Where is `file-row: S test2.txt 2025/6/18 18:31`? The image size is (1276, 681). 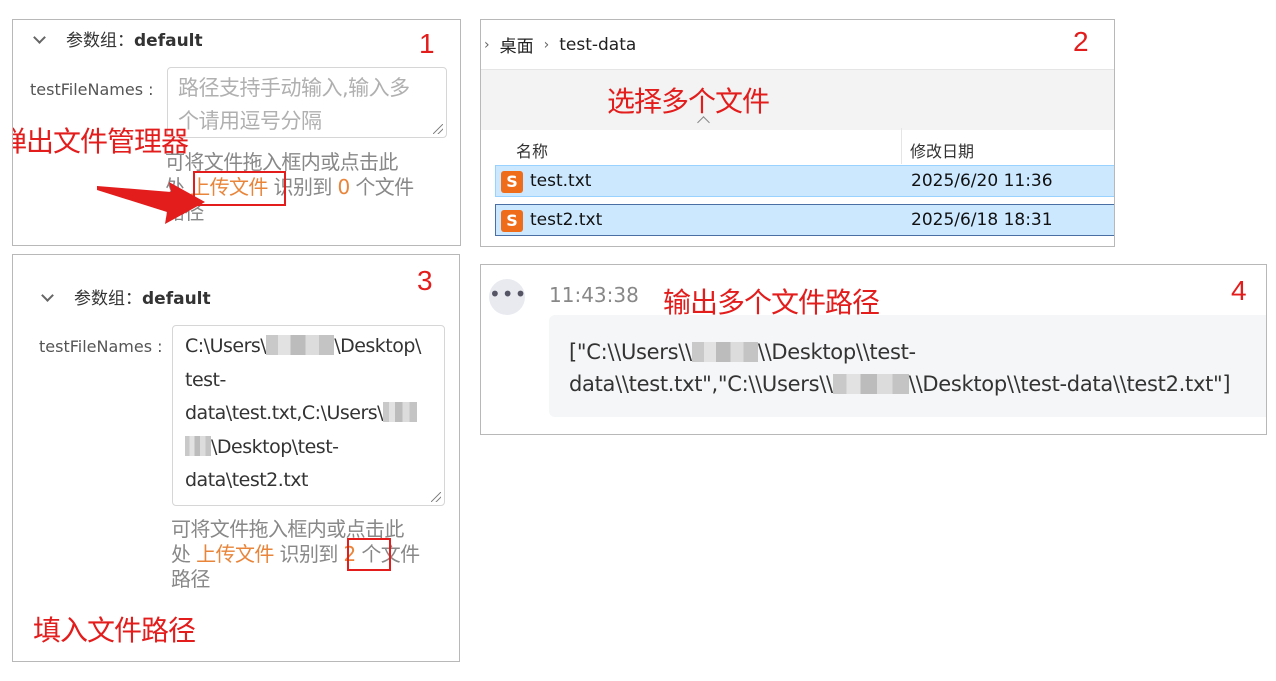 file-row: S test2.txt 2025/6/18 18:31 is located at coordinates (804, 220).